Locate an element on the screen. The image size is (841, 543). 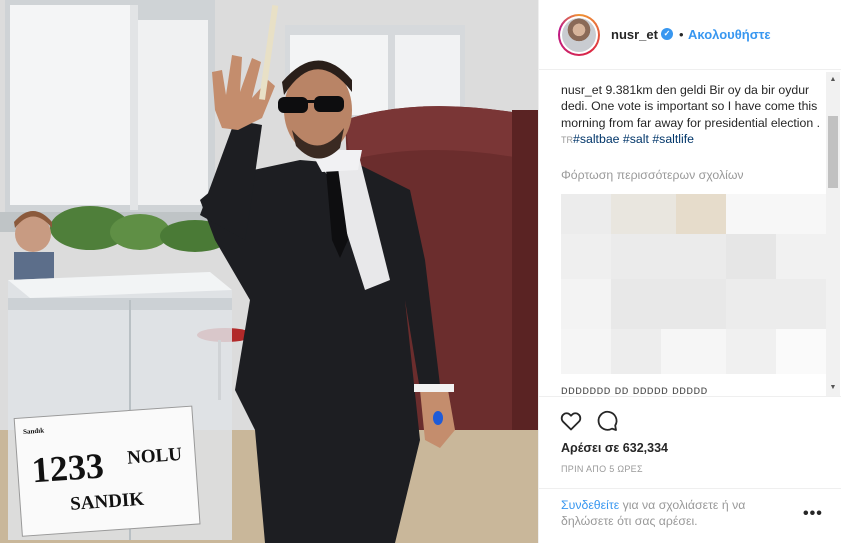
hashtag-saltbae: #saltbae is located at coordinates (596, 139).